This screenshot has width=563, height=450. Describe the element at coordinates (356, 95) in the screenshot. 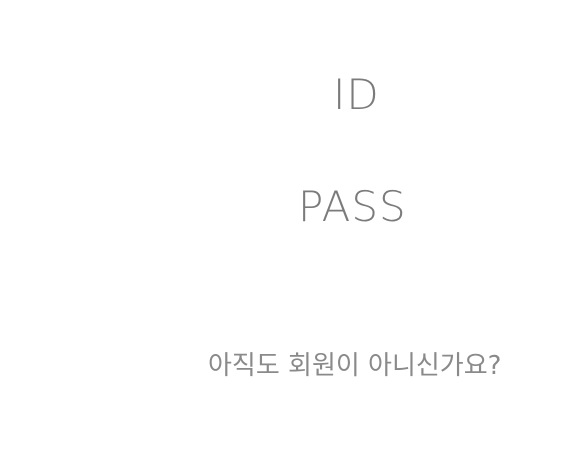

I see `id-label: ID` at that location.